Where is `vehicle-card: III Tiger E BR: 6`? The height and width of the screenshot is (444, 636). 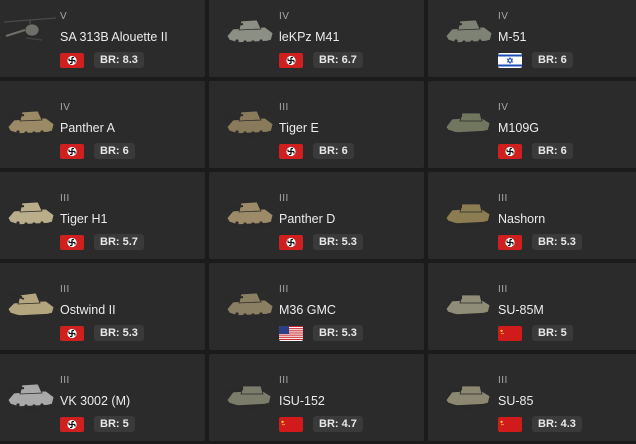
vehicle-card: III Tiger E BR: 6 is located at coordinates (316, 124).